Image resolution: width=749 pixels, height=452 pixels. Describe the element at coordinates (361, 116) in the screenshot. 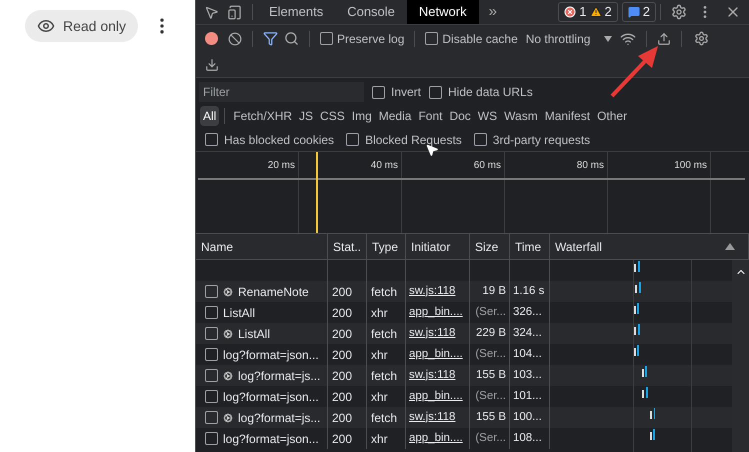

I see `resource-type-filter: Img` at that location.